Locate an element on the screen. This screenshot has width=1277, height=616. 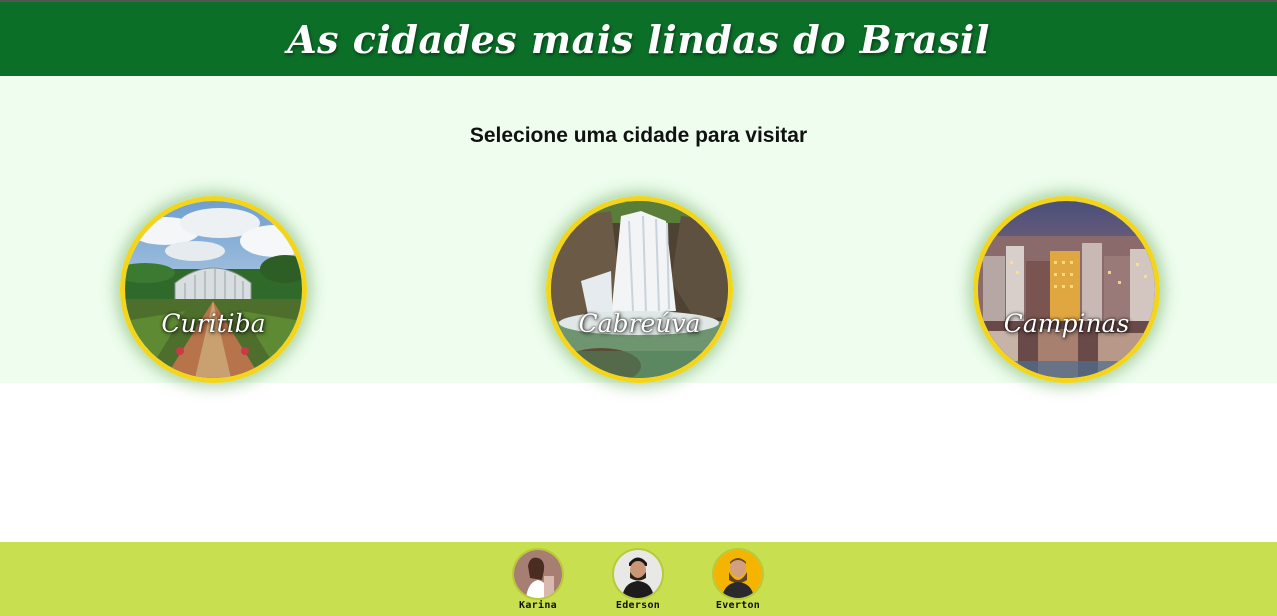
site-title: As cidades mais lindas do Brasil is located at coordinates (638, 39).